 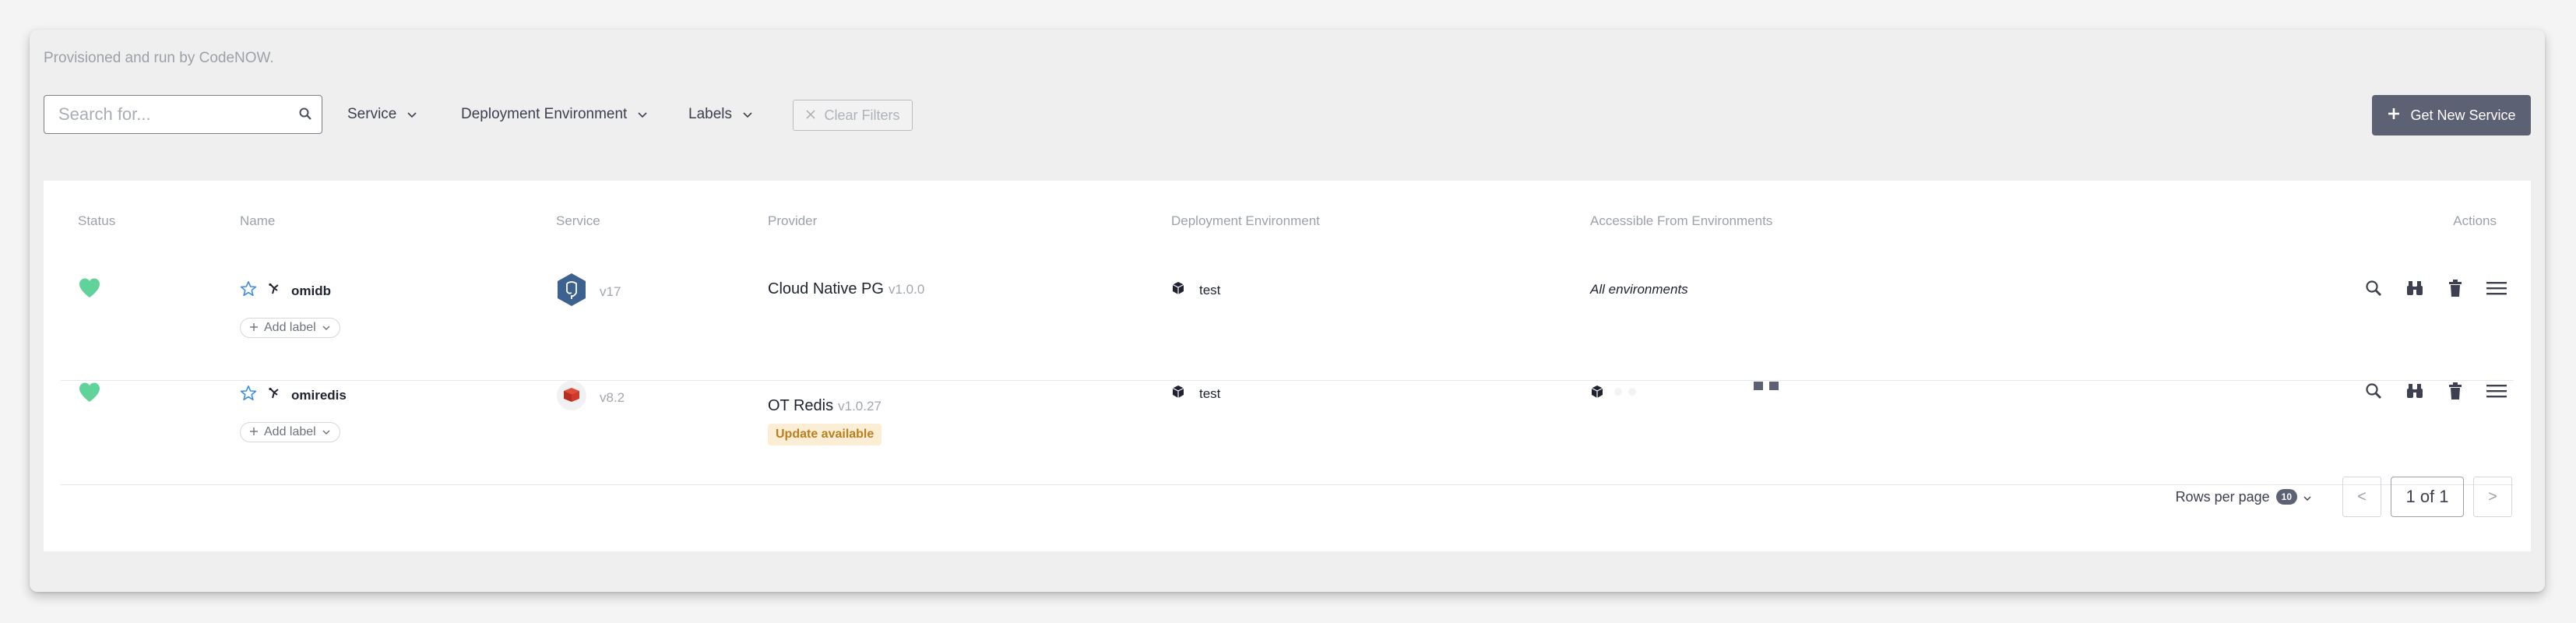 I want to click on next-page-button: >, so click(x=2492, y=497).